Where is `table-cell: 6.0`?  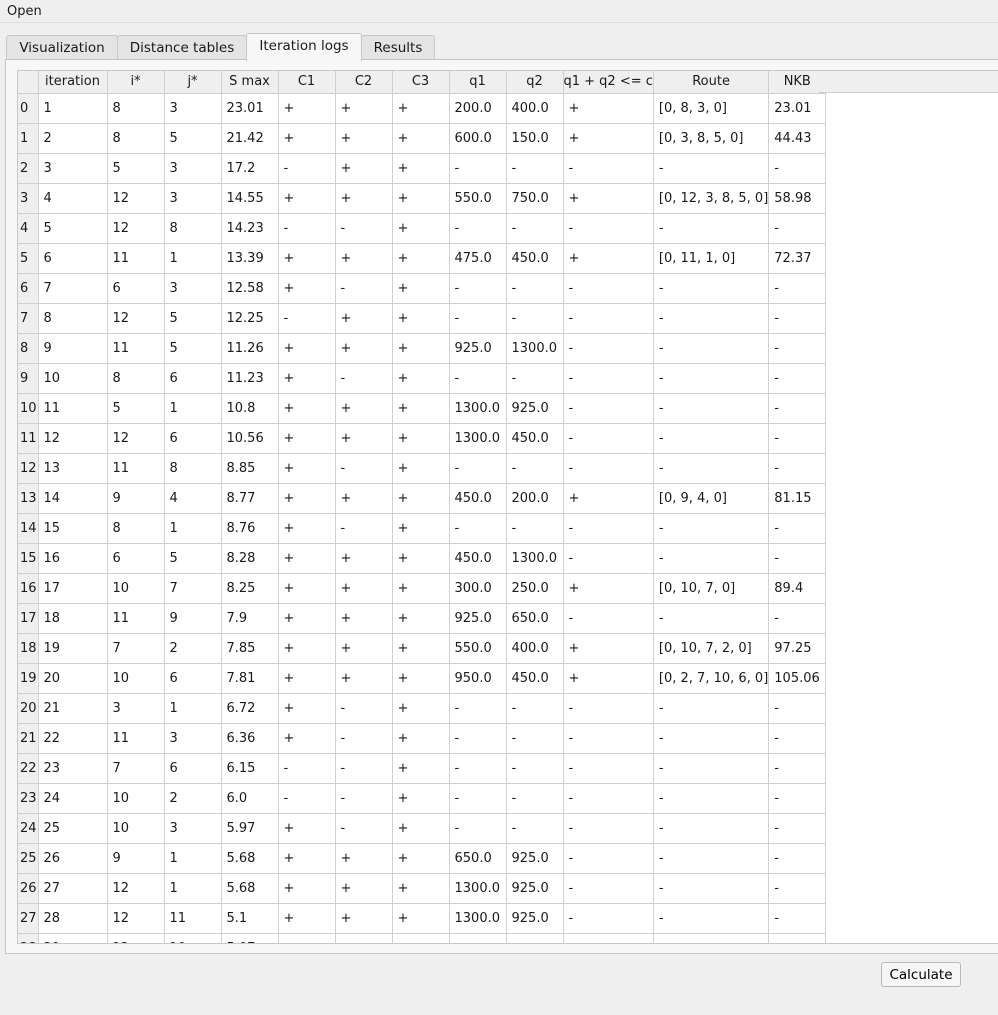
table-cell: 6.0 is located at coordinates (250, 798).